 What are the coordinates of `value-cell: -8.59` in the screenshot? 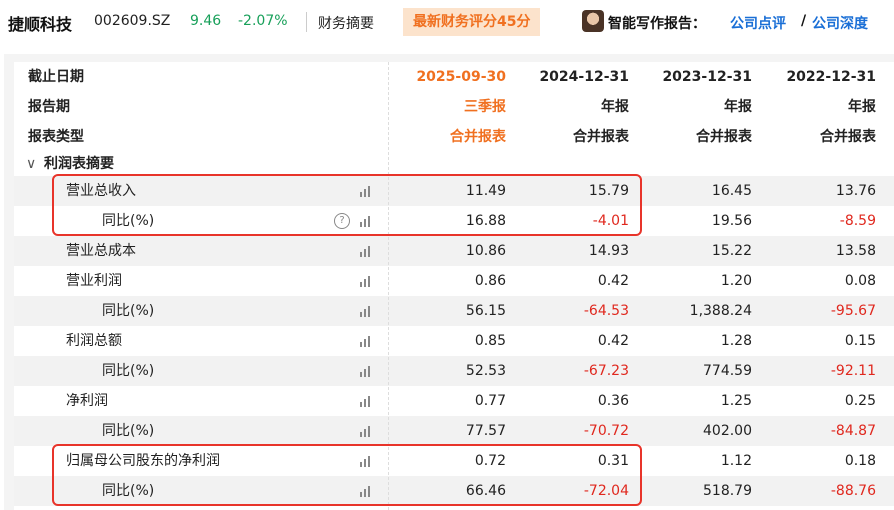 It's located at (857, 221).